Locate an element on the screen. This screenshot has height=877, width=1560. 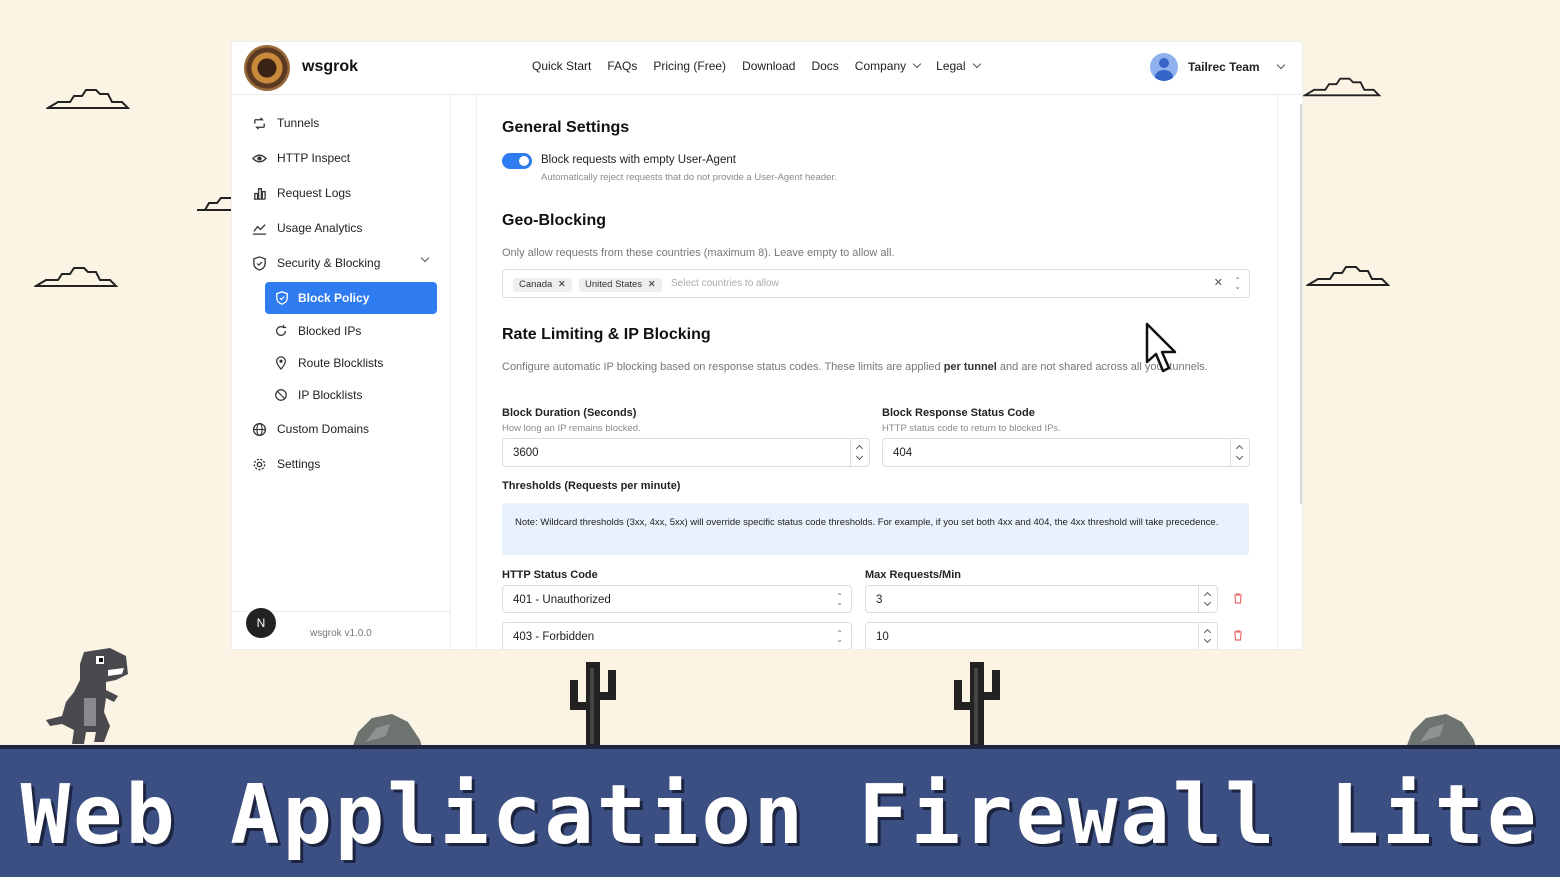
sidebar-item-usage-analytics: Usage Analytics is located at coordinates (307, 228).